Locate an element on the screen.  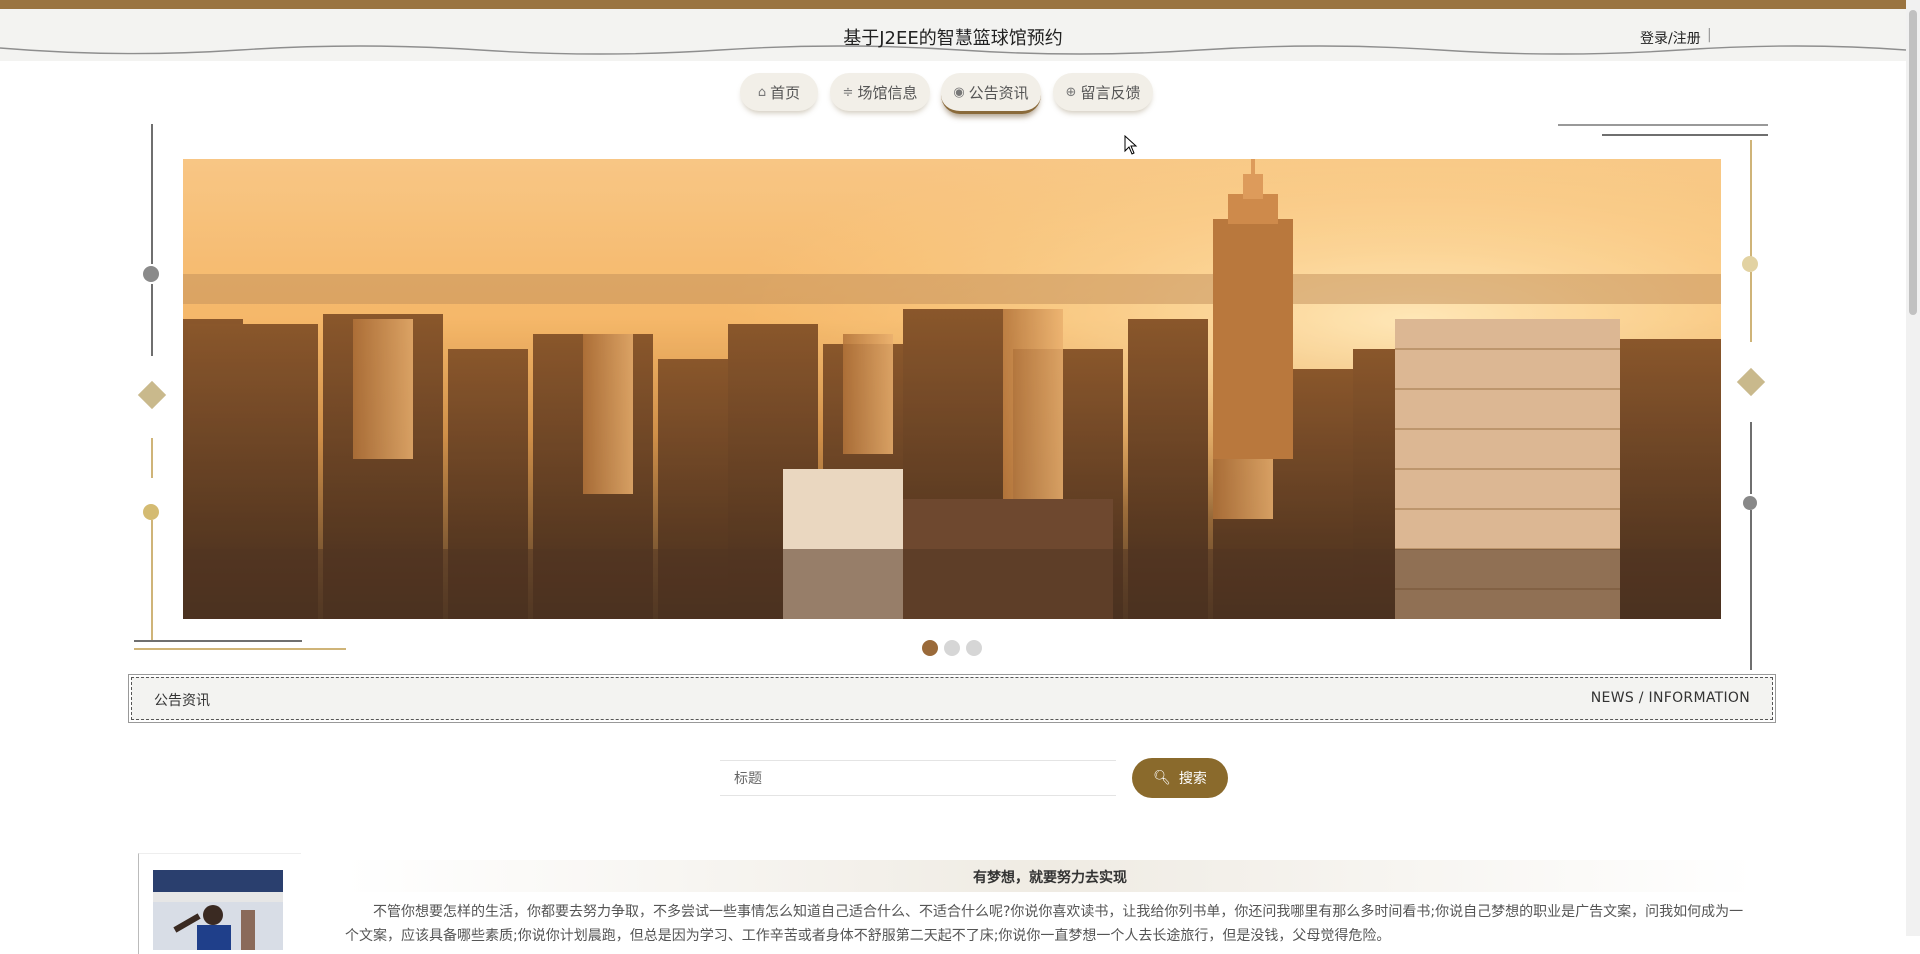
deco-dot-right-gold is located at coordinates (1750, 264).